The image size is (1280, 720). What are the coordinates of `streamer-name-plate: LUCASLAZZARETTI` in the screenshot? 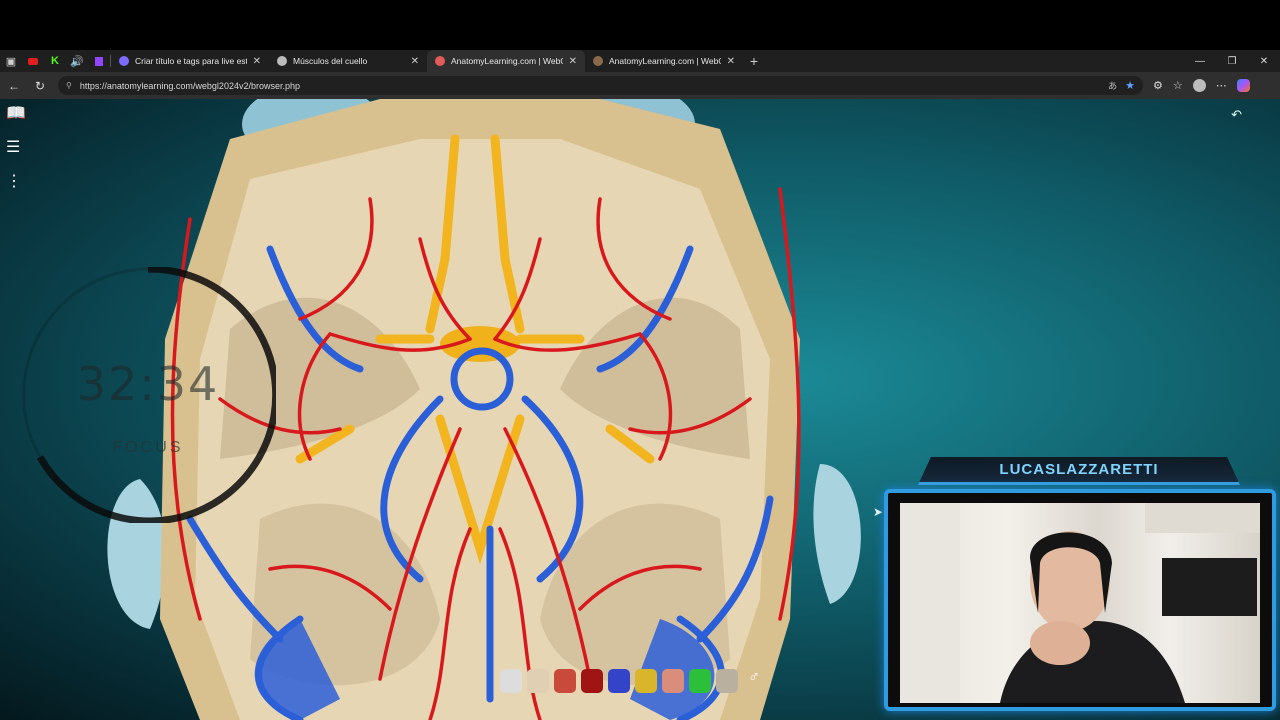 It's located at (1079, 471).